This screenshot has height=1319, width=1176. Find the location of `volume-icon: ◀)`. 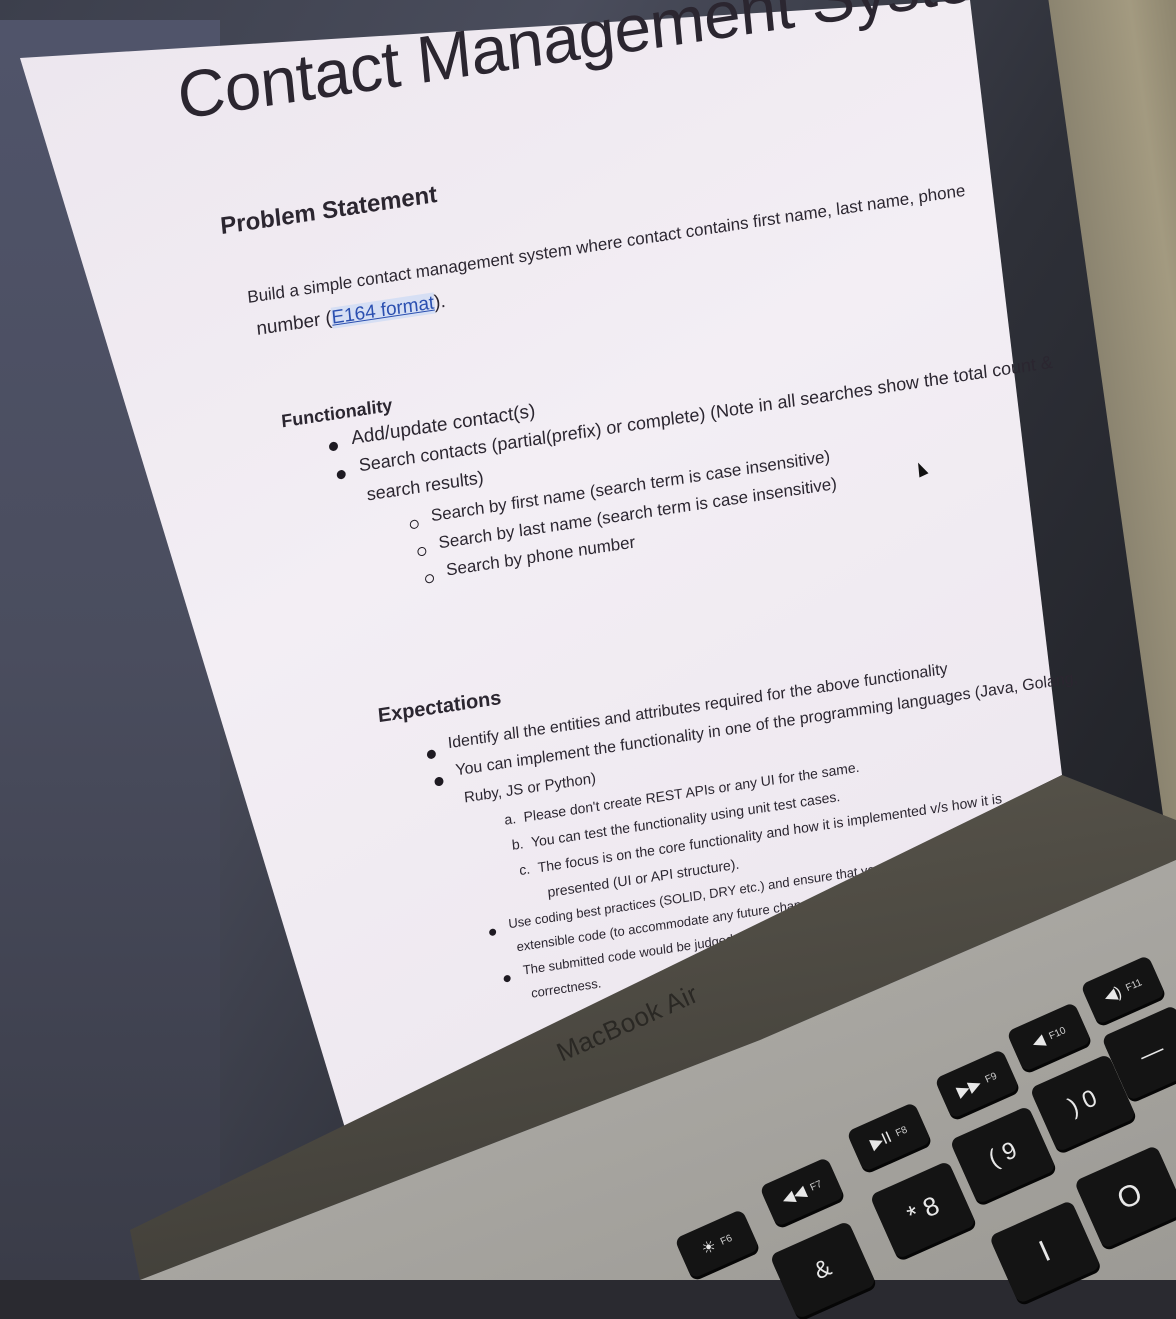

volume-icon: ◀) is located at coordinates (1113, 995).